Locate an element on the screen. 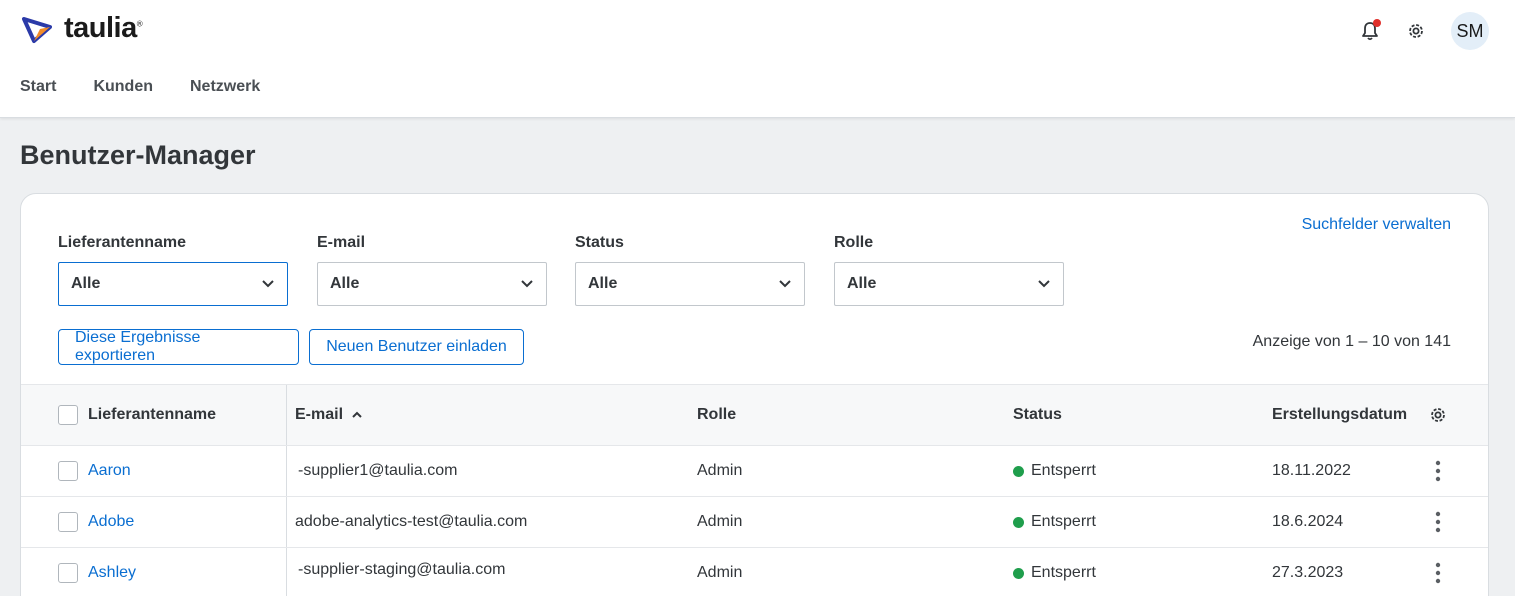 The height and width of the screenshot is (596, 1515). row-select-cell: Ashley is located at coordinates (97, 572).